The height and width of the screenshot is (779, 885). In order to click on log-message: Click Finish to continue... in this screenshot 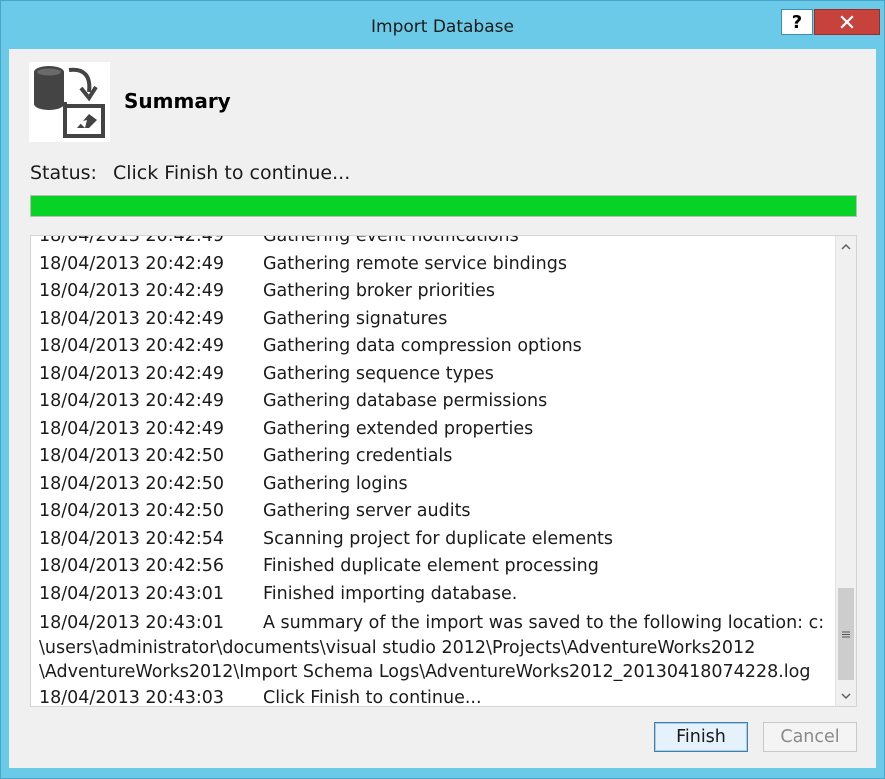, I will do `click(372, 697)`.